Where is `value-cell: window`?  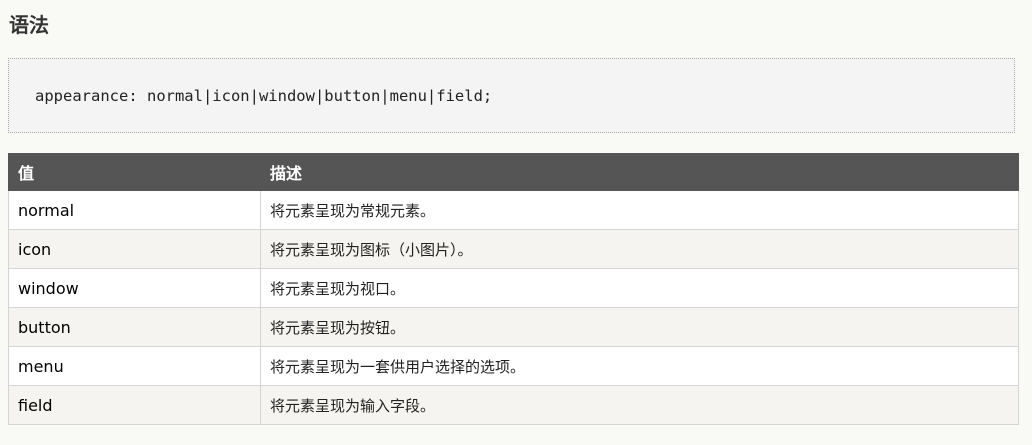
value-cell: window is located at coordinates (134, 288).